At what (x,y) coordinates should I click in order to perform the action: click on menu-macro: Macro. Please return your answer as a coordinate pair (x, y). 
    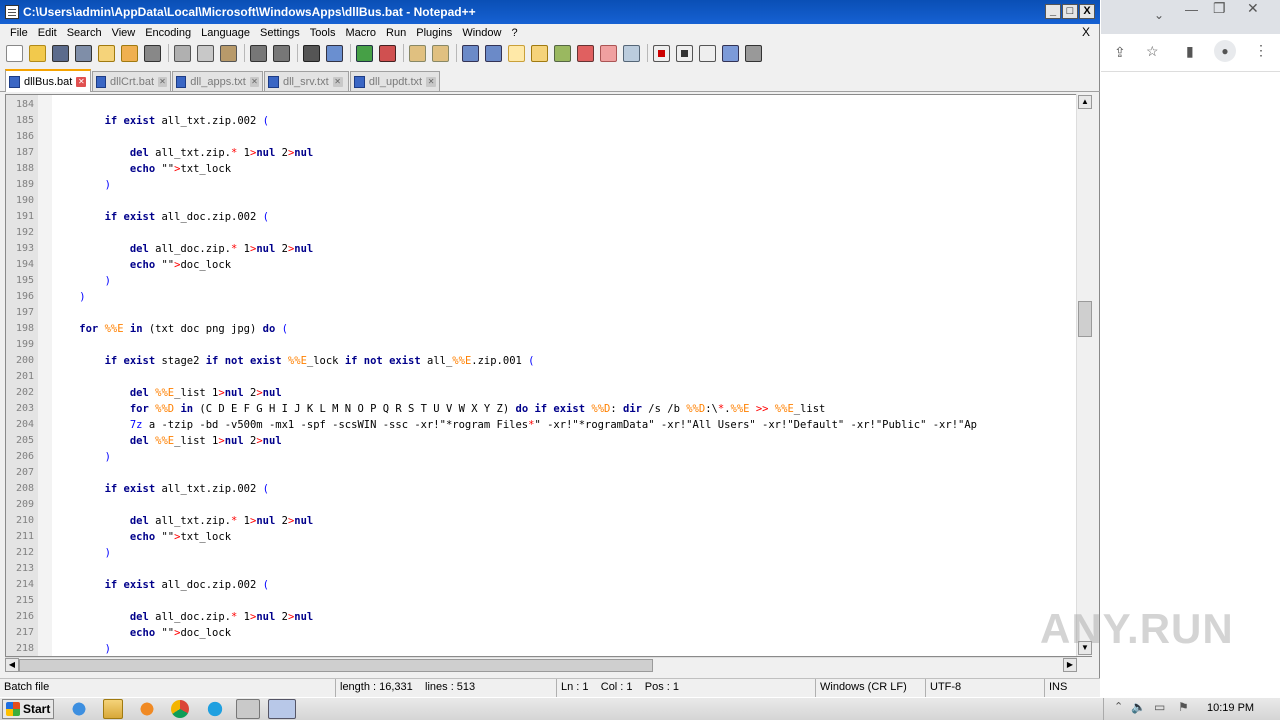
    Looking at the image, I should click on (360, 33).